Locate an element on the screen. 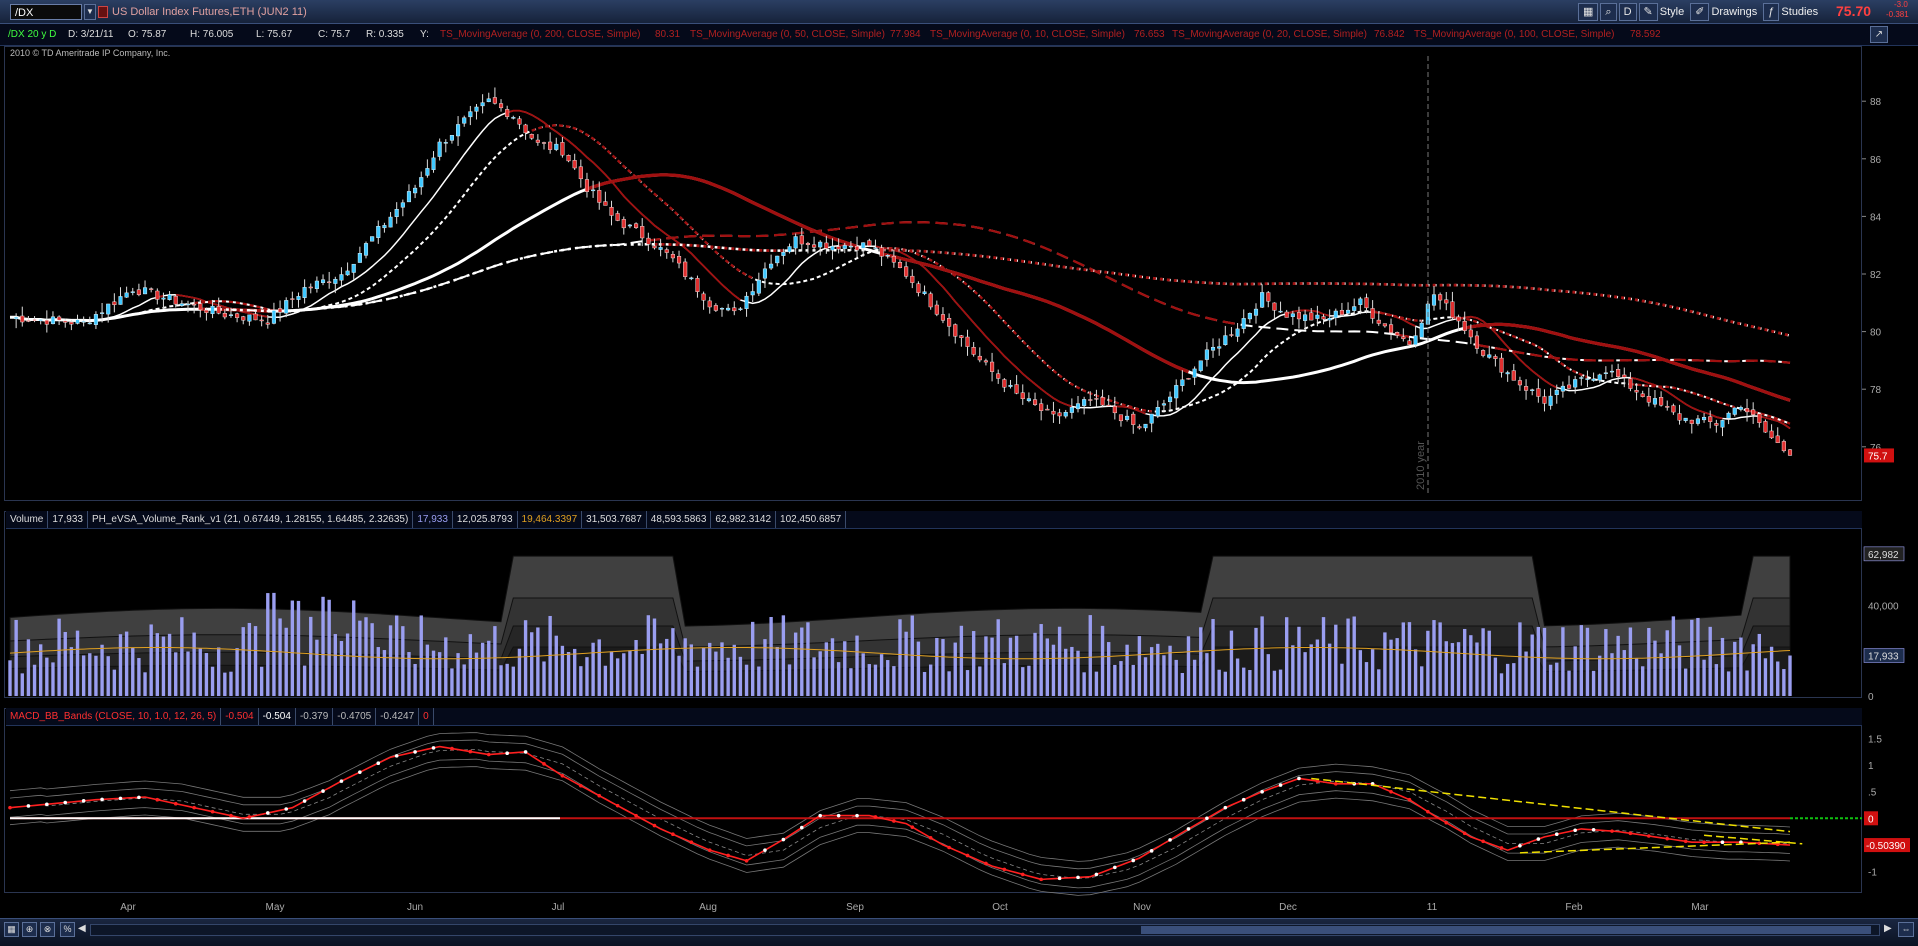 The height and width of the screenshot is (946, 1918). layout-grid-icon: ▦ is located at coordinates (11, 929).